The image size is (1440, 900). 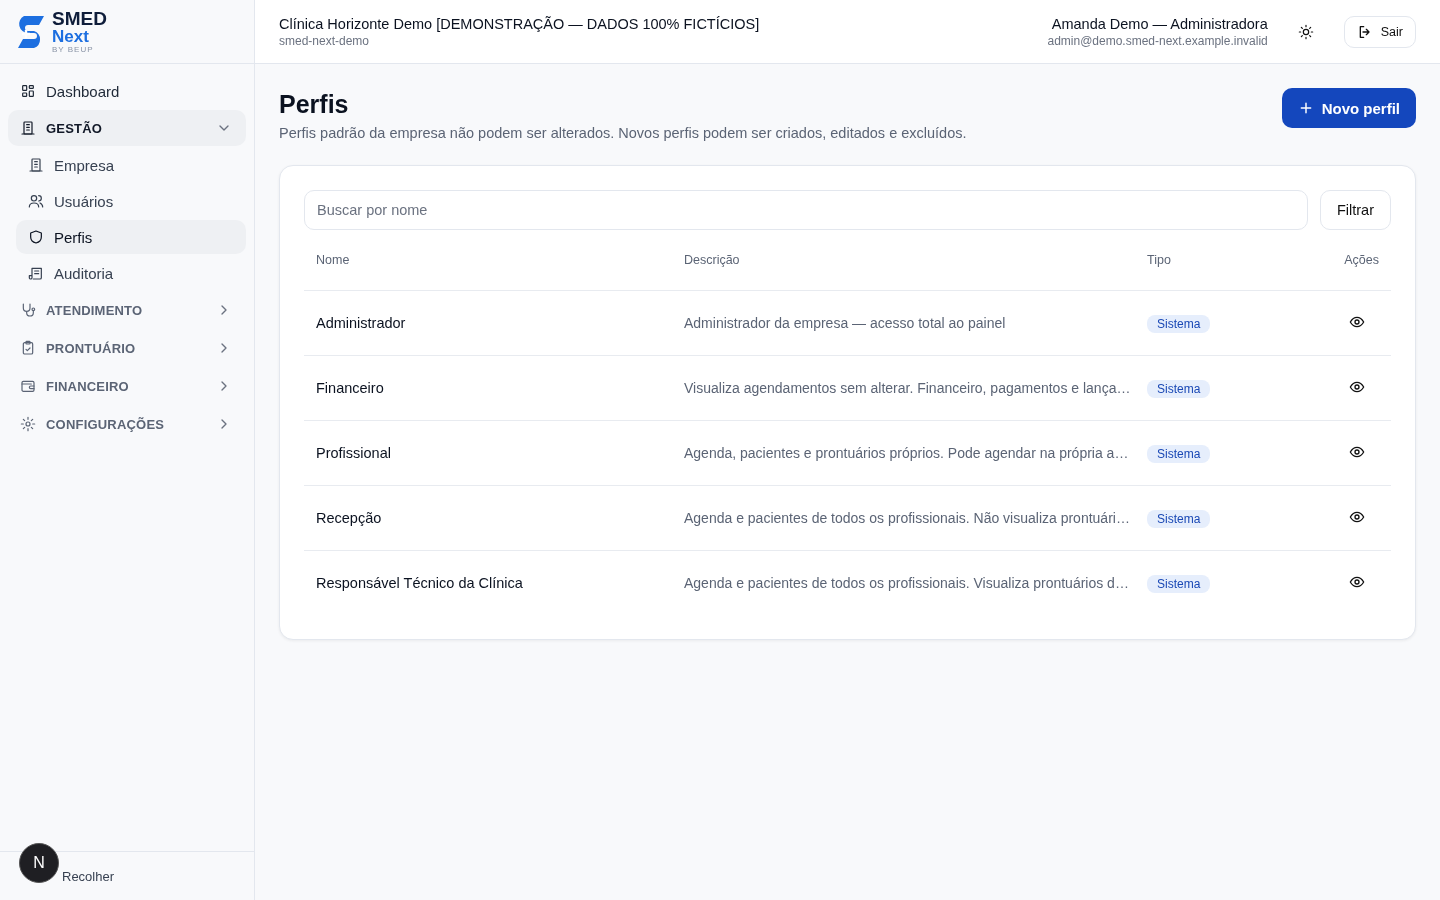 What do you see at coordinates (28, 348) in the screenshot?
I see `clipboard-icon` at bounding box center [28, 348].